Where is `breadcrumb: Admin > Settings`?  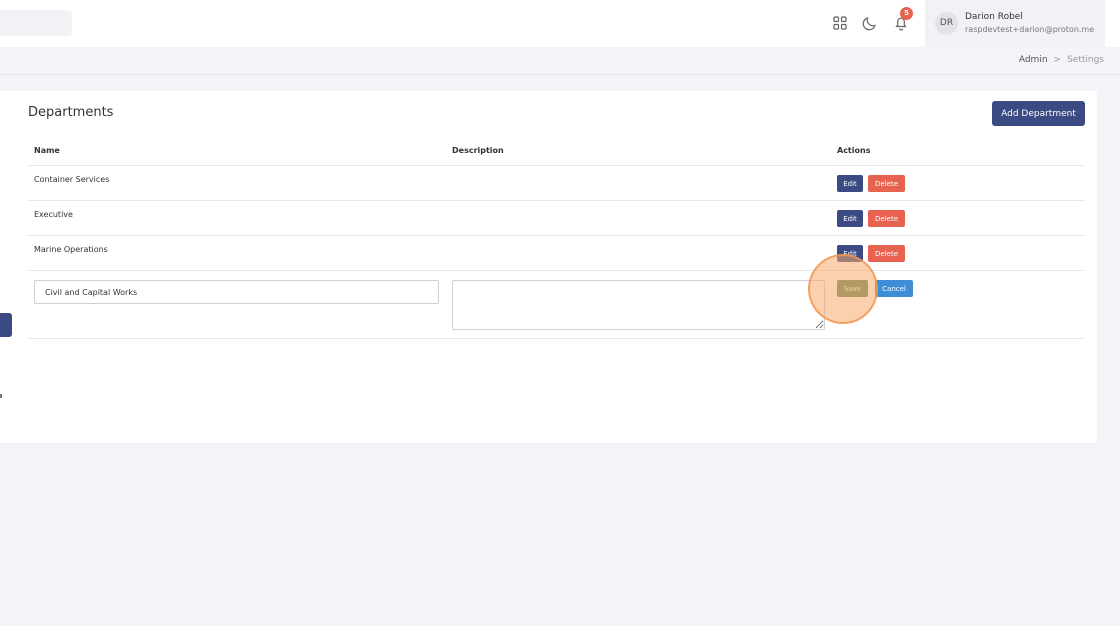
breadcrumb: Admin > Settings is located at coordinates (1061, 60).